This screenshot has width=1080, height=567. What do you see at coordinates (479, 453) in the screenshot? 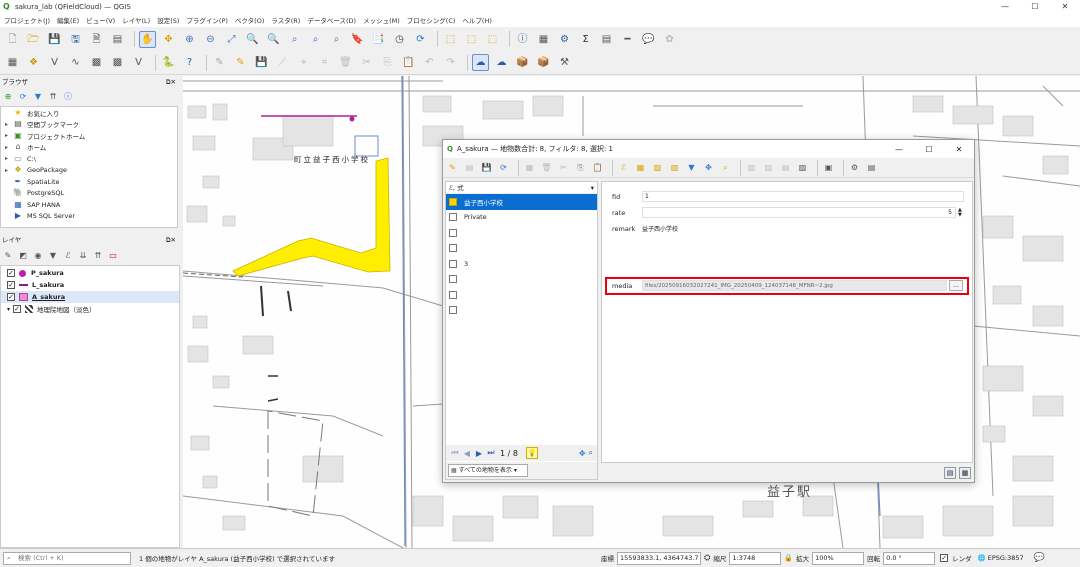
I see `next-feature-icon: ▶` at bounding box center [479, 453].